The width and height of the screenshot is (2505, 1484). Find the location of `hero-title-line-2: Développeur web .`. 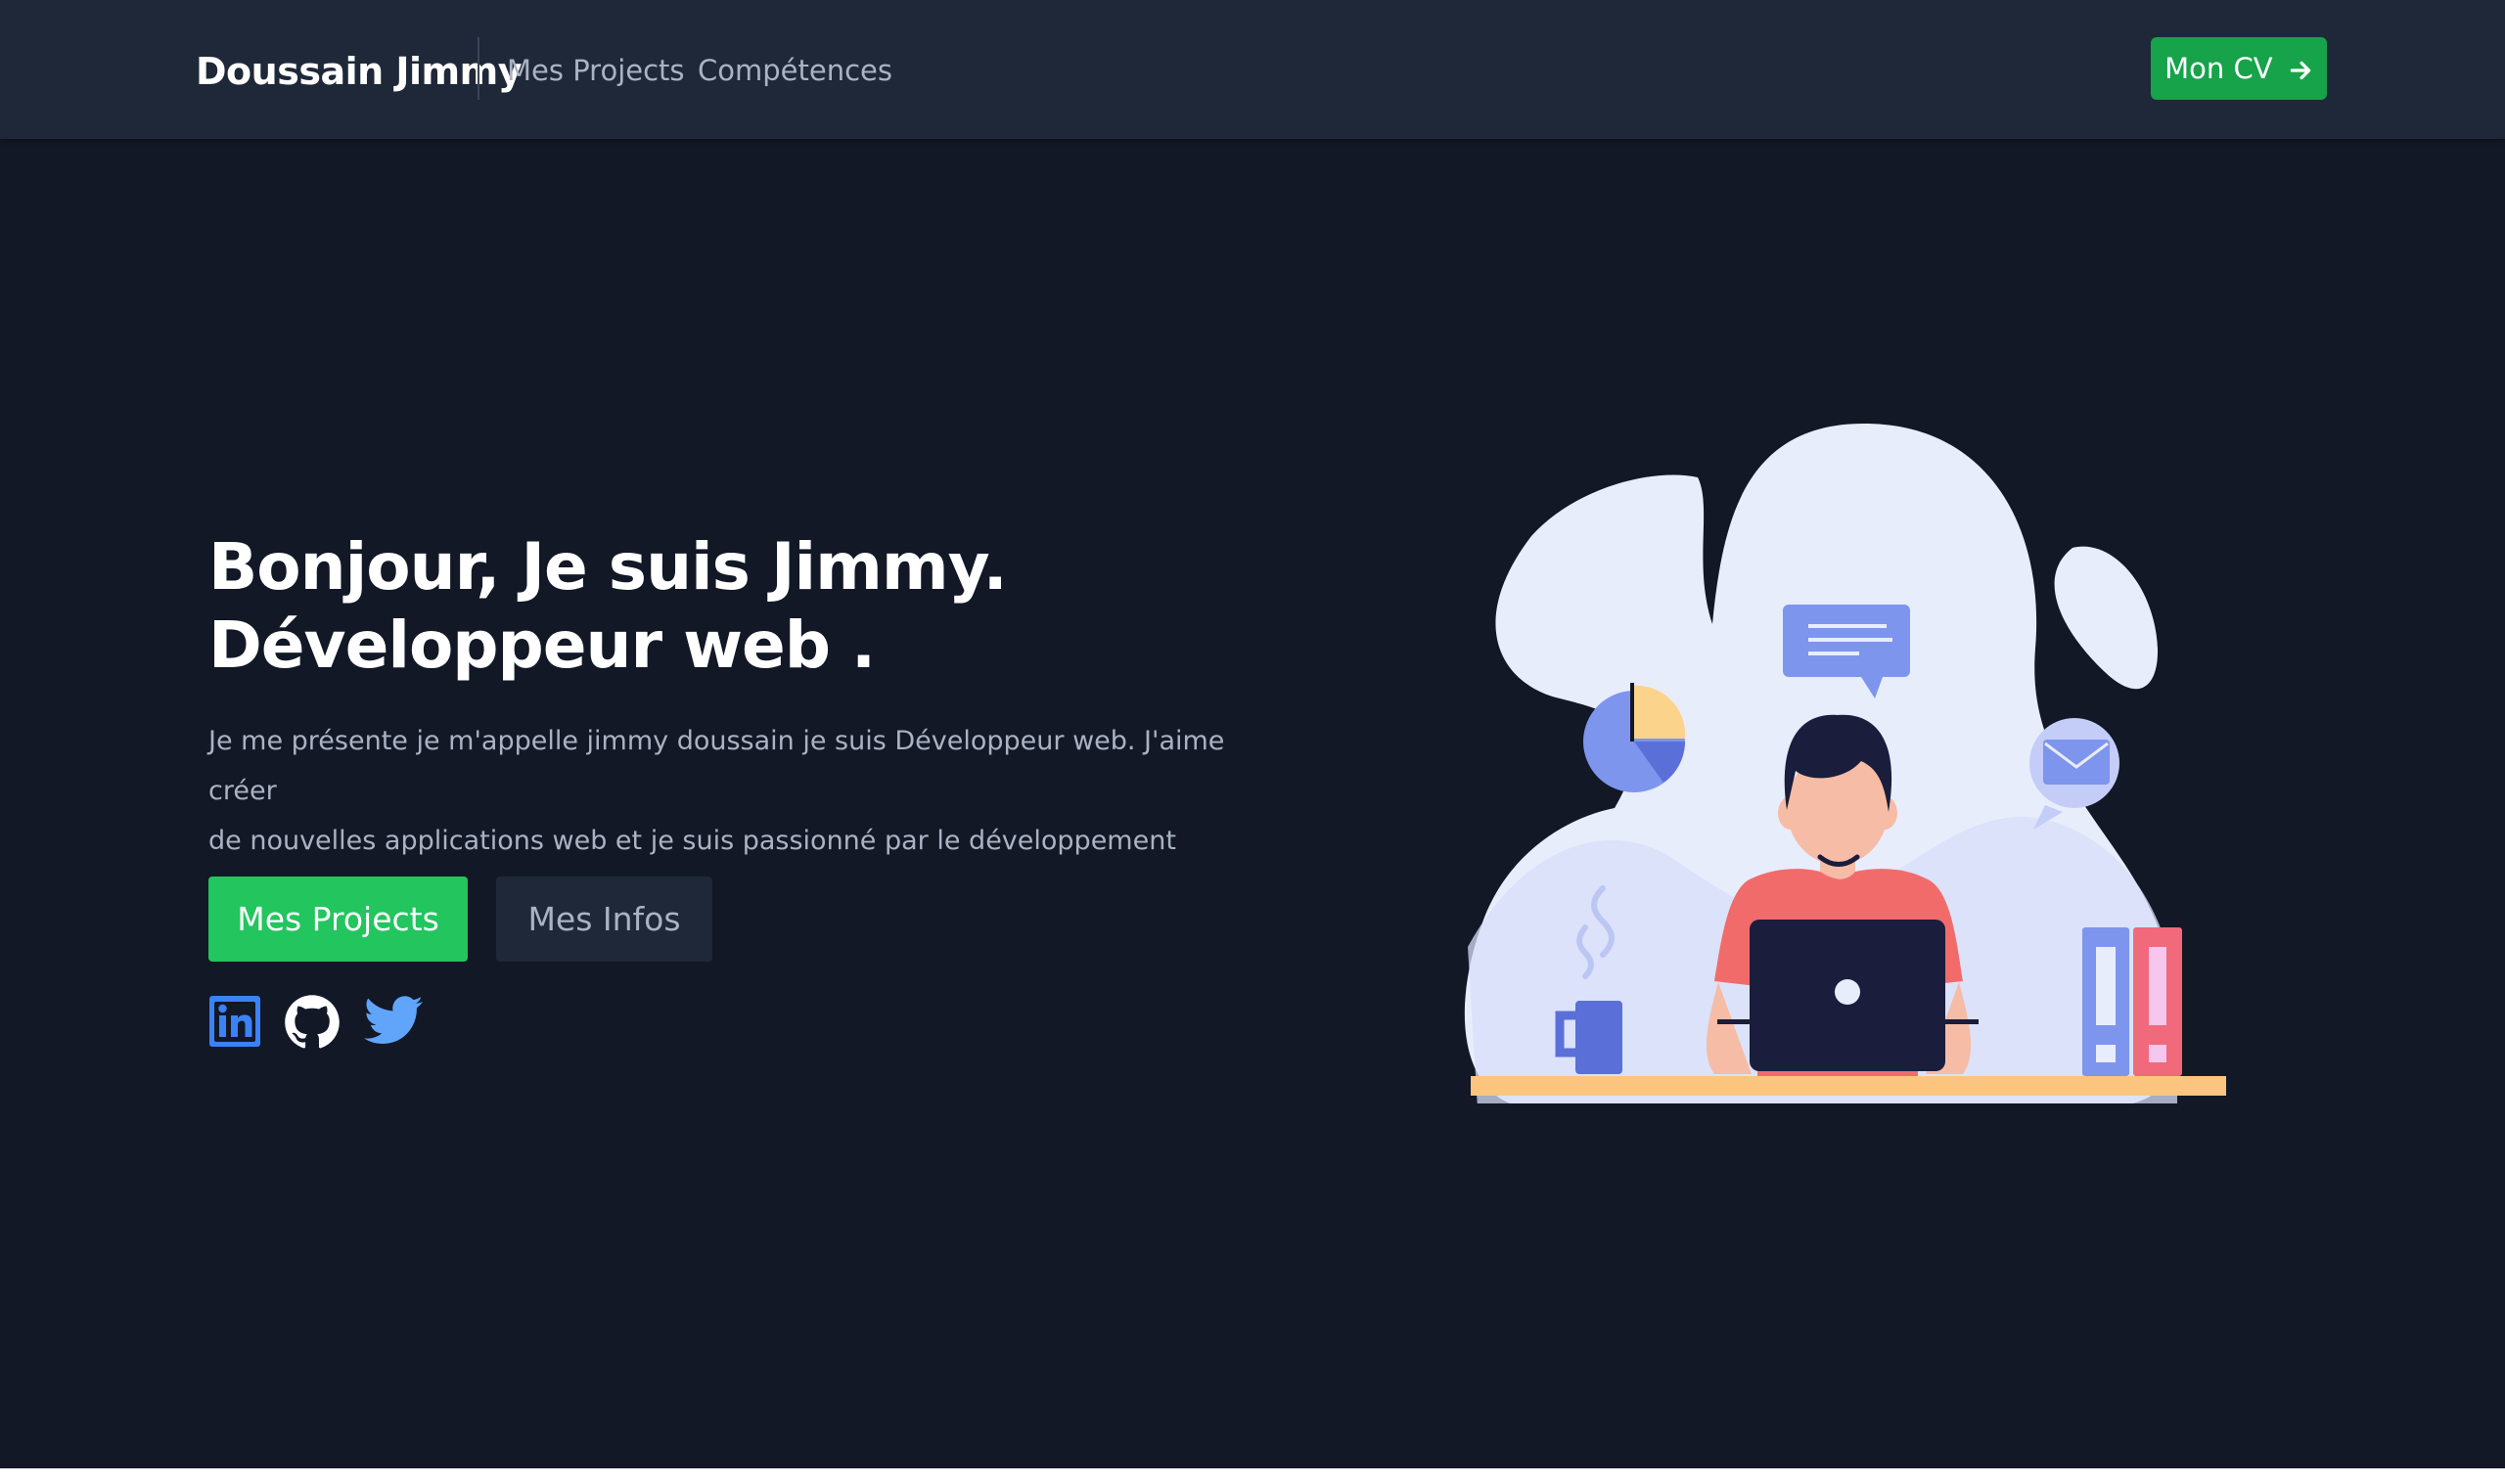

hero-title-line-2: Développeur web . is located at coordinates (542, 645).